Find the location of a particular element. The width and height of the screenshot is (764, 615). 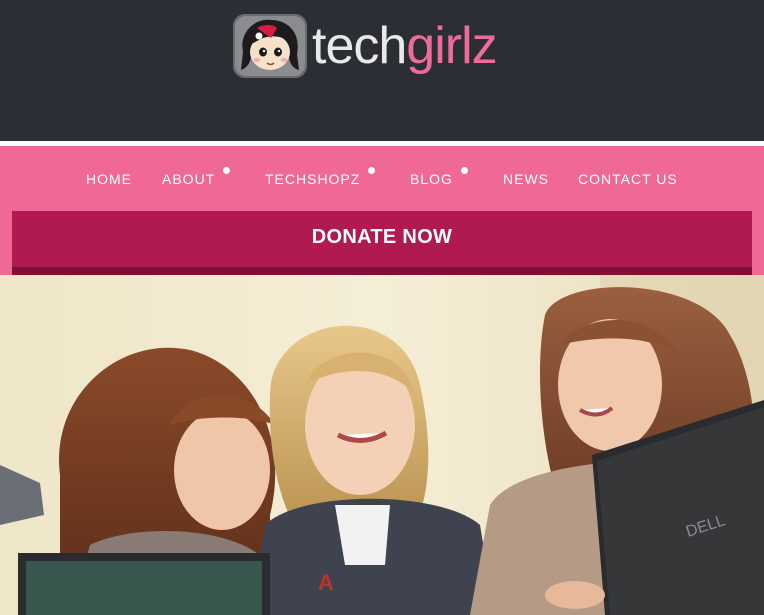

nav-item-label: CONTACT US is located at coordinates (628, 179).